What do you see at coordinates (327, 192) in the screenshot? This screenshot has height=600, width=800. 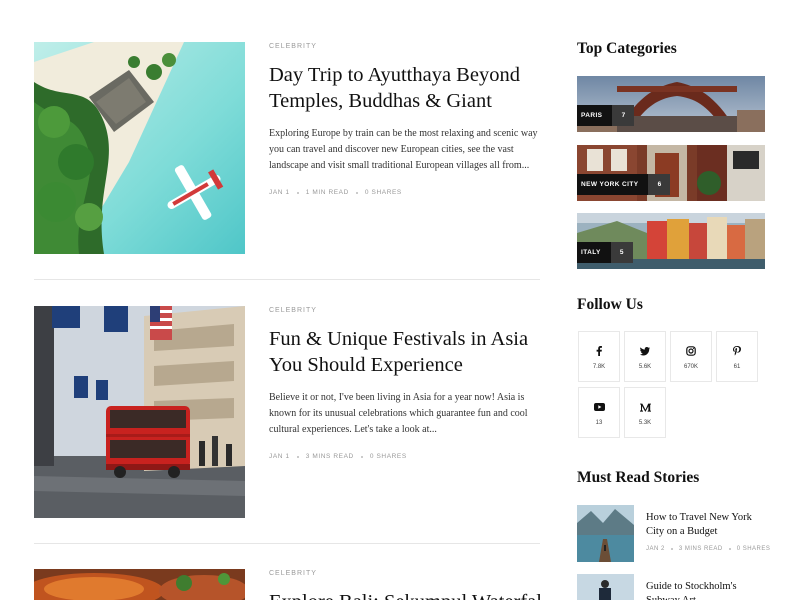 I see `post-read-time: 1 Min Read` at bounding box center [327, 192].